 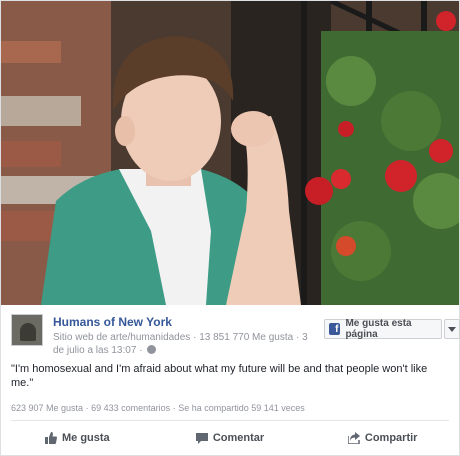 I want to click on globe-icon, so click(x=152, y=349).